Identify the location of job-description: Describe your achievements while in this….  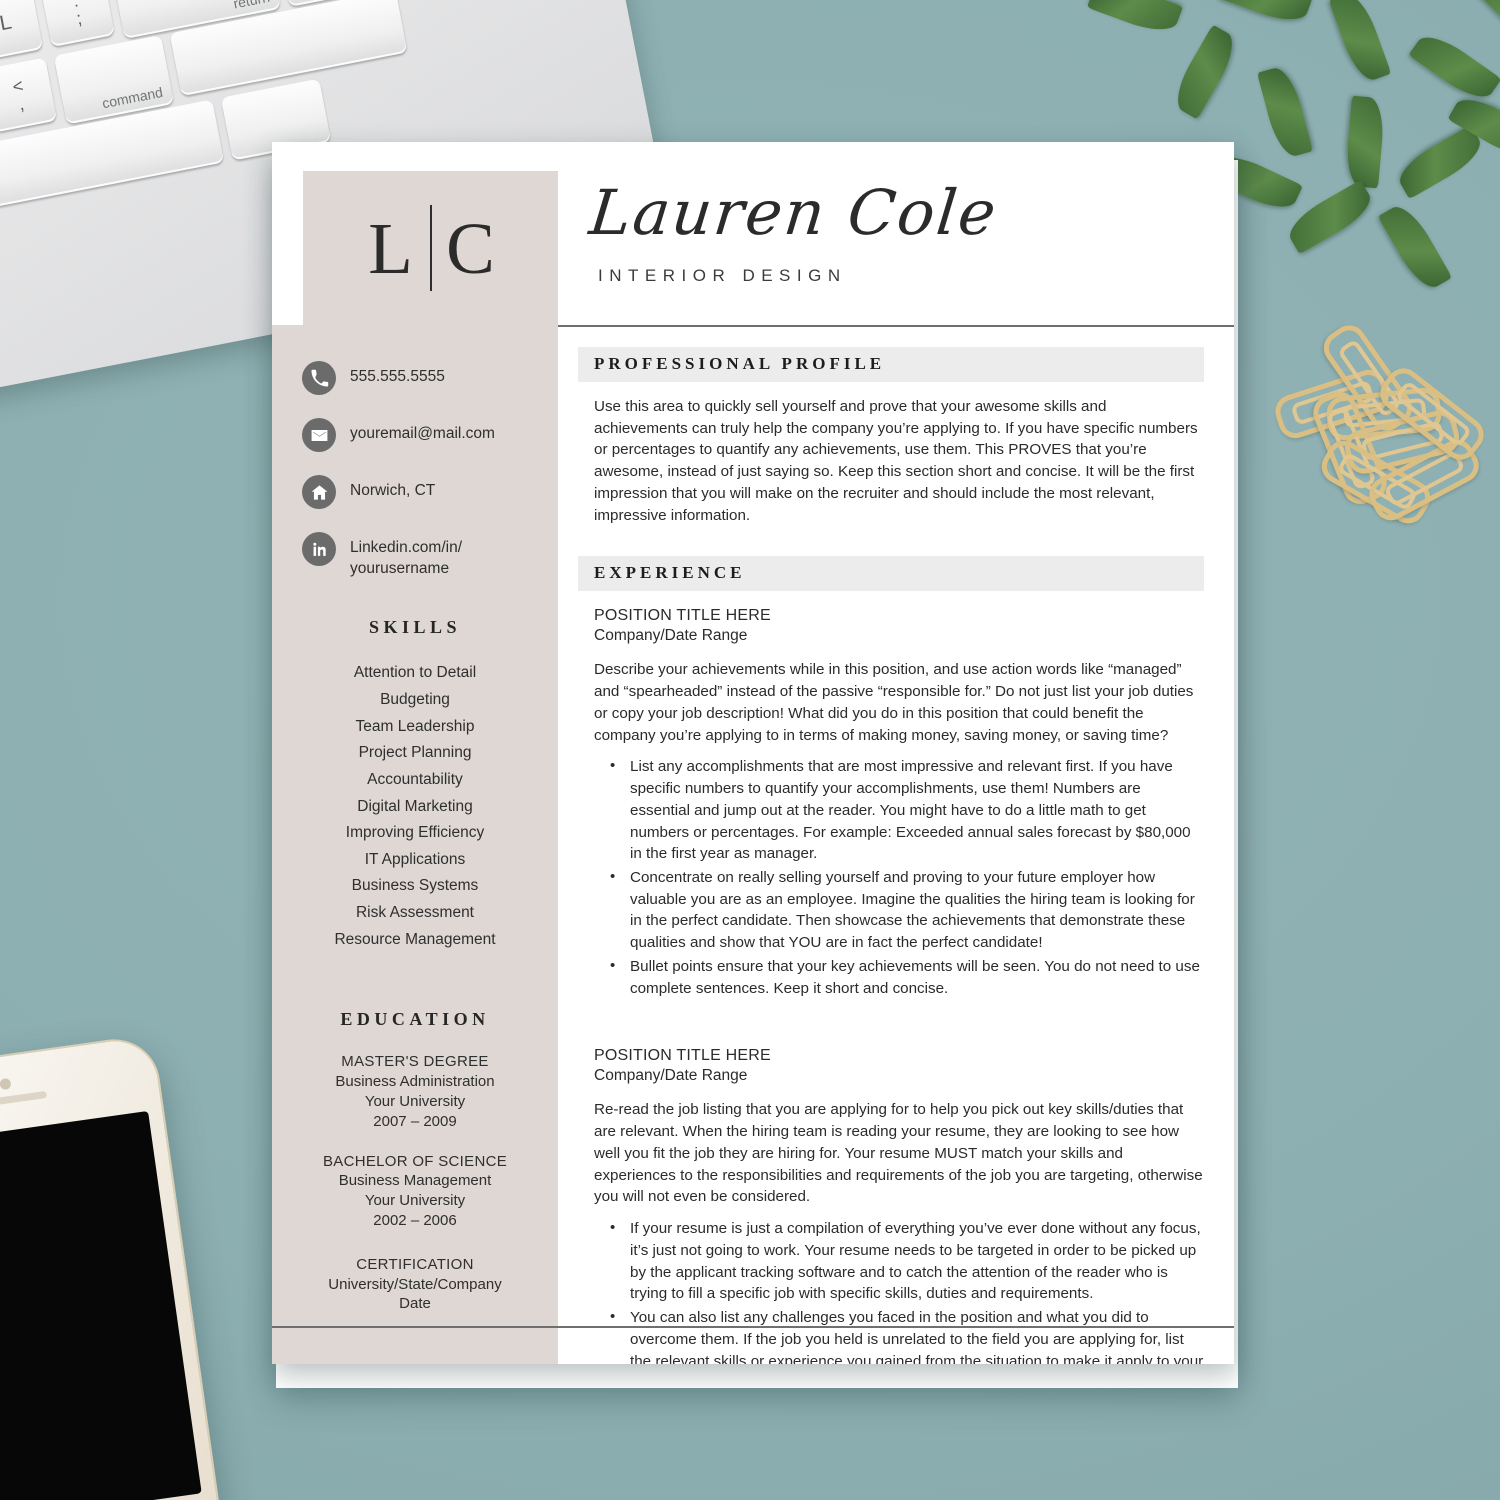
(894, 702).